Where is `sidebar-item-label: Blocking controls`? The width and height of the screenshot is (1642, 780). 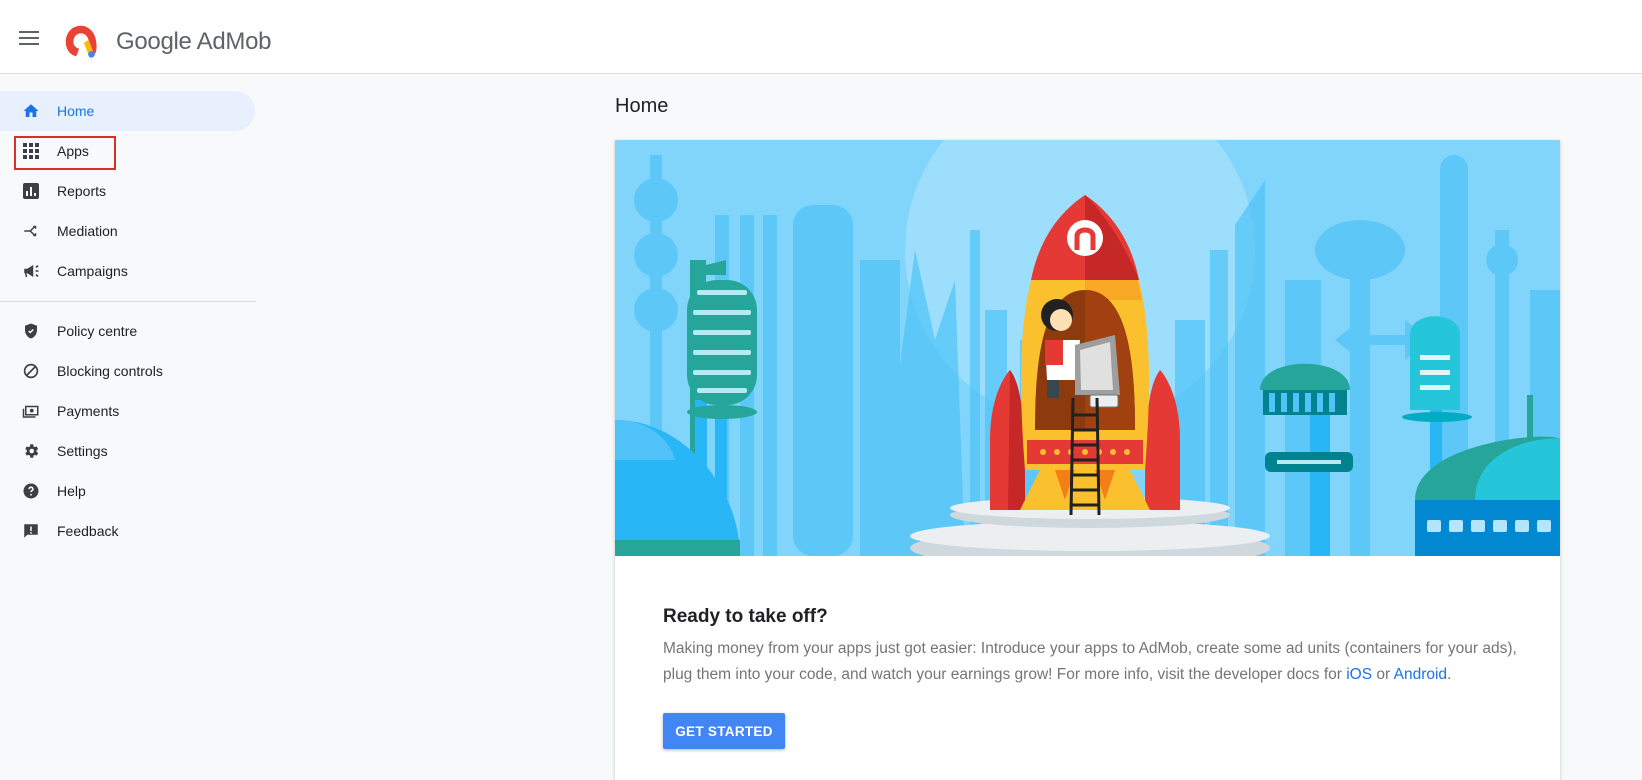
sidebar-item-label: Blocking controls is located at coordinates (110, 371).